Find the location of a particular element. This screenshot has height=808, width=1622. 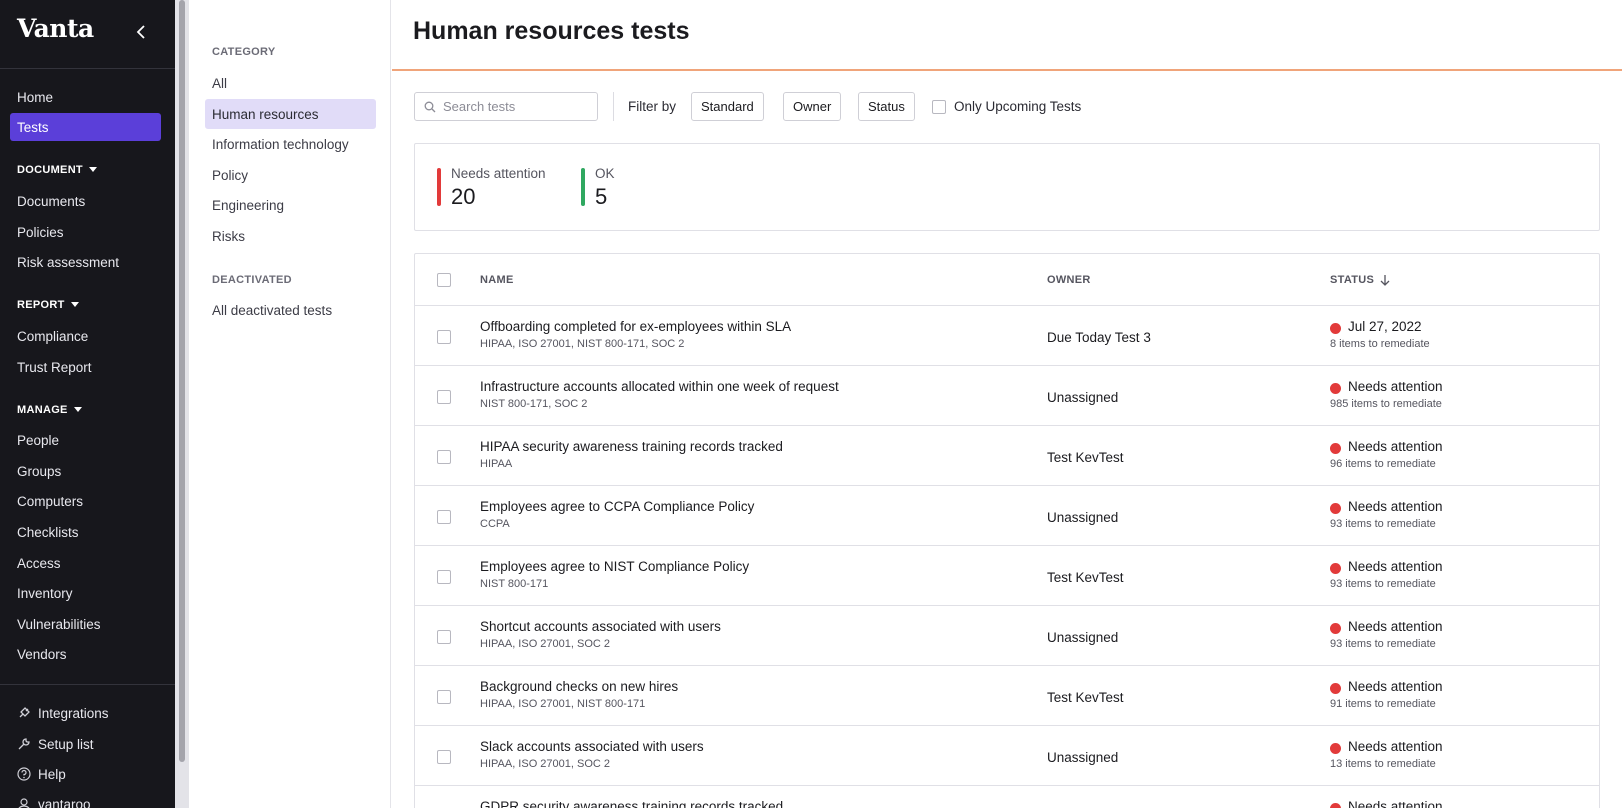

test-name: Background checks on new hires is located at coordinates (579, 686).